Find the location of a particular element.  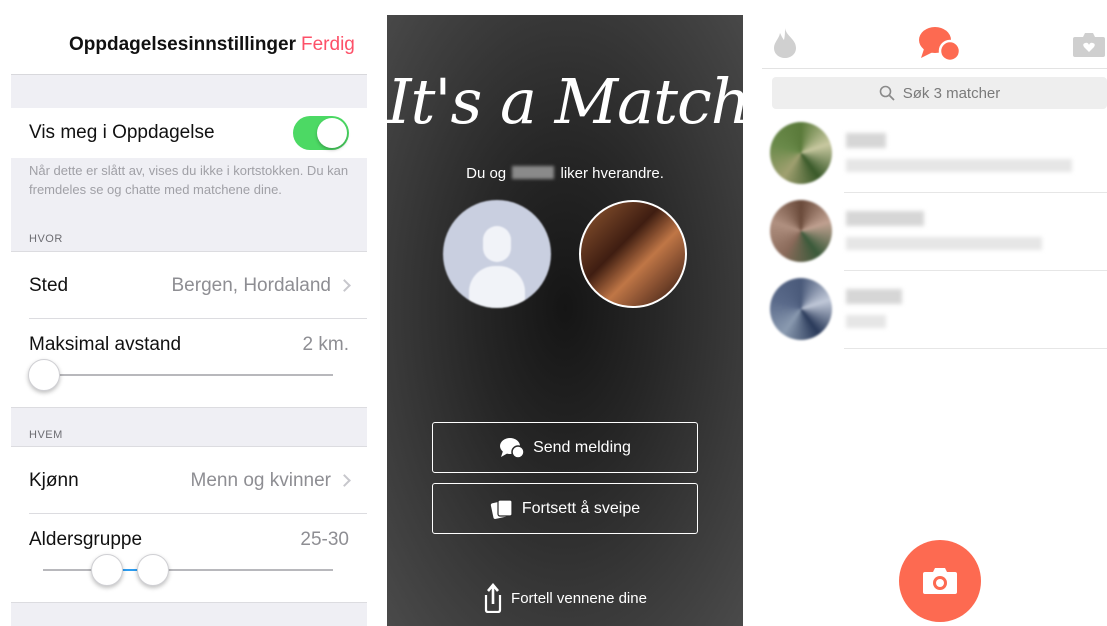

tell-friends-button: Fortell vennene dine is located at coordinates (565, 598).